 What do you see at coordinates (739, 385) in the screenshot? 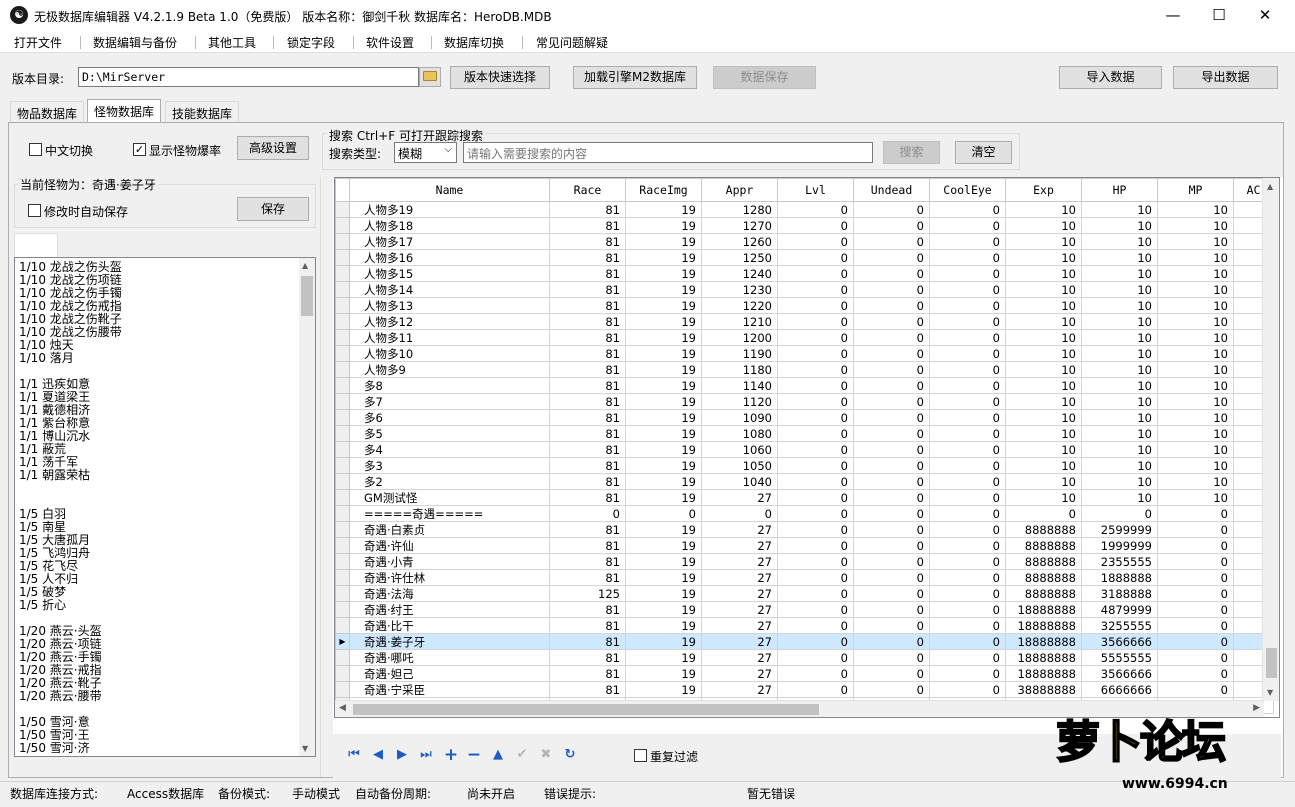
I see `table-cell: 1140` at bounding box center [739, 385].